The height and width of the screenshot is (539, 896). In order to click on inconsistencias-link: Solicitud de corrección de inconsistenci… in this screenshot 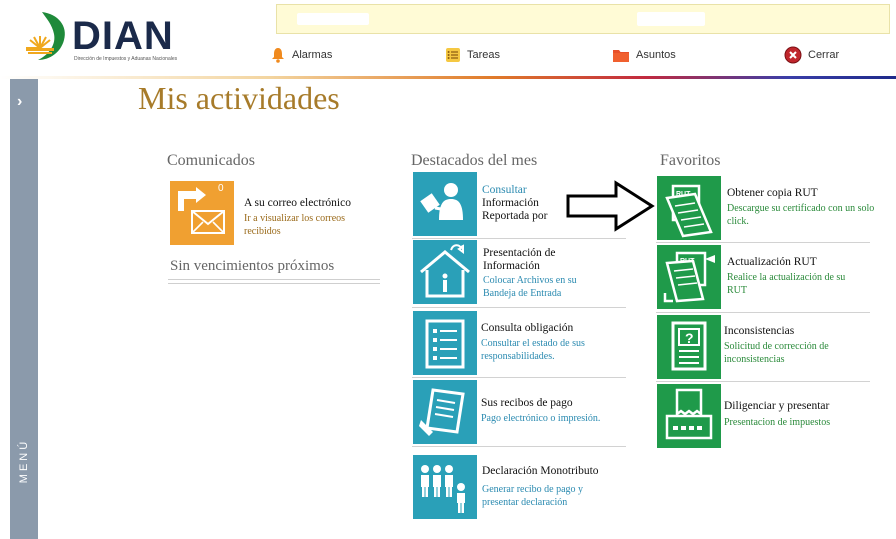, I will do `click(794, 353)`.